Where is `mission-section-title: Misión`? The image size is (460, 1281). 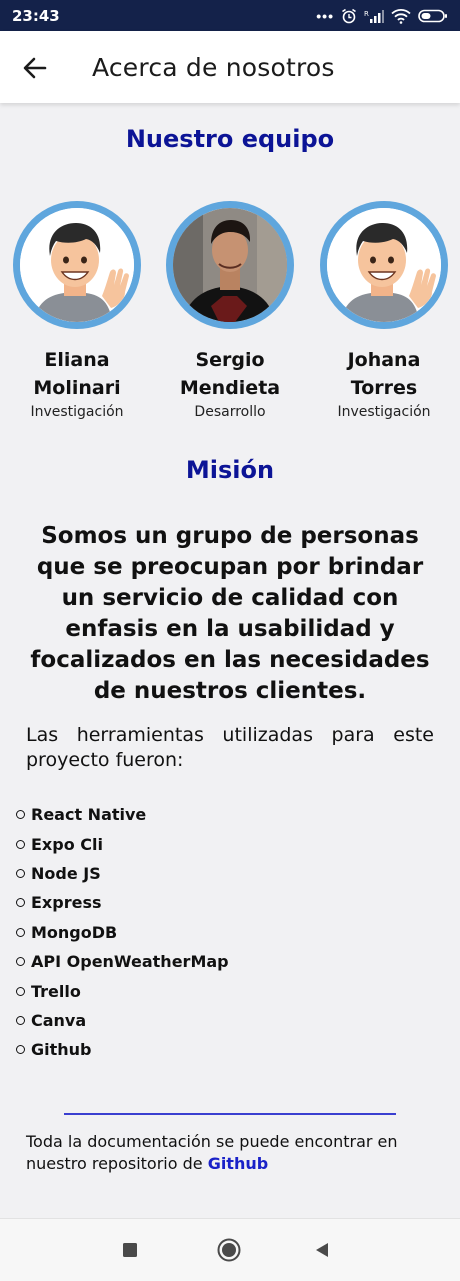 mission-section-title: Misión is located at coordinates (230, 470).